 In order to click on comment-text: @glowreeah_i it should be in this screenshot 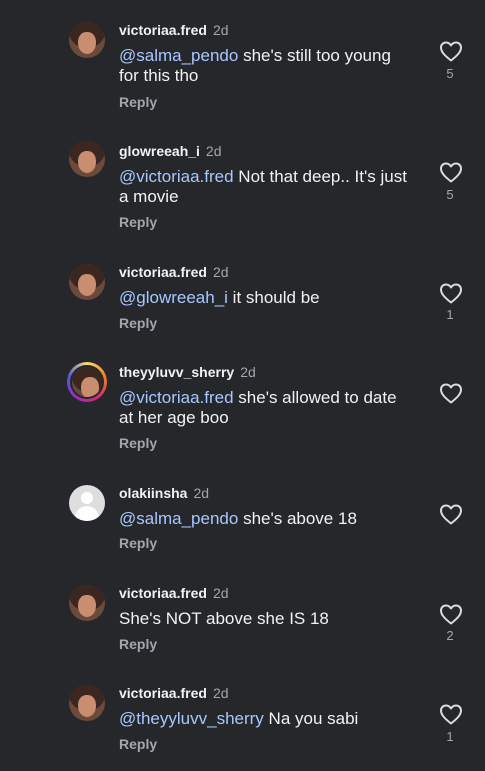, I will do `click(264, 298)`.